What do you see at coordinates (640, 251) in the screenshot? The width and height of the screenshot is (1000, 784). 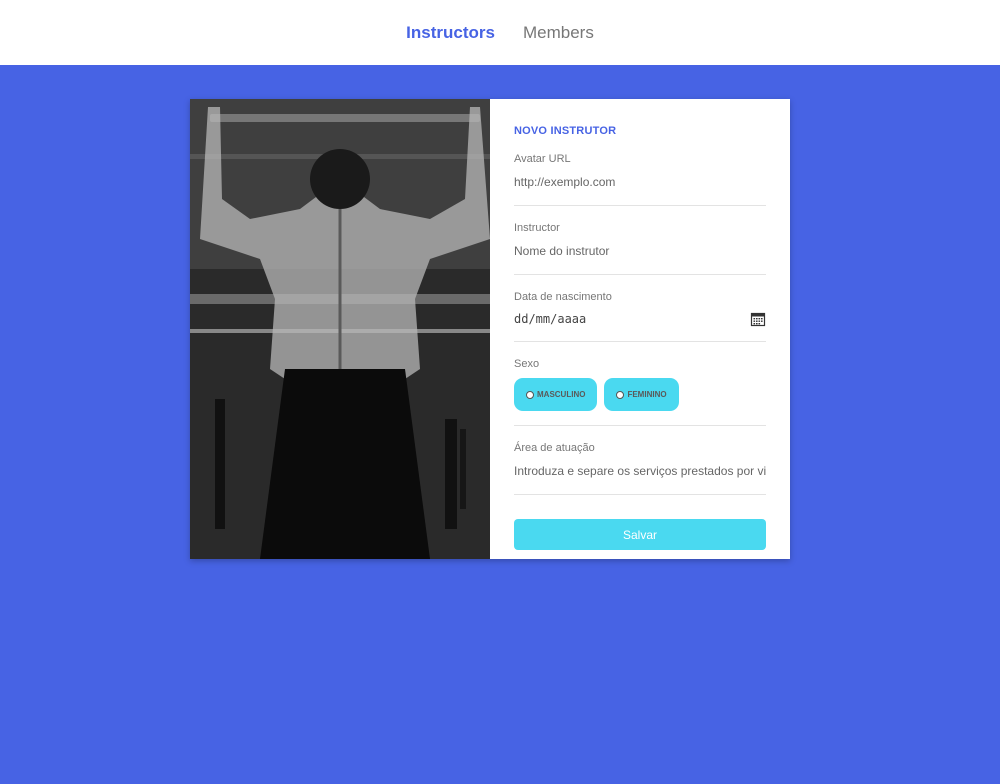 I see `instructor-name-input` at bounding box center [640, 251].